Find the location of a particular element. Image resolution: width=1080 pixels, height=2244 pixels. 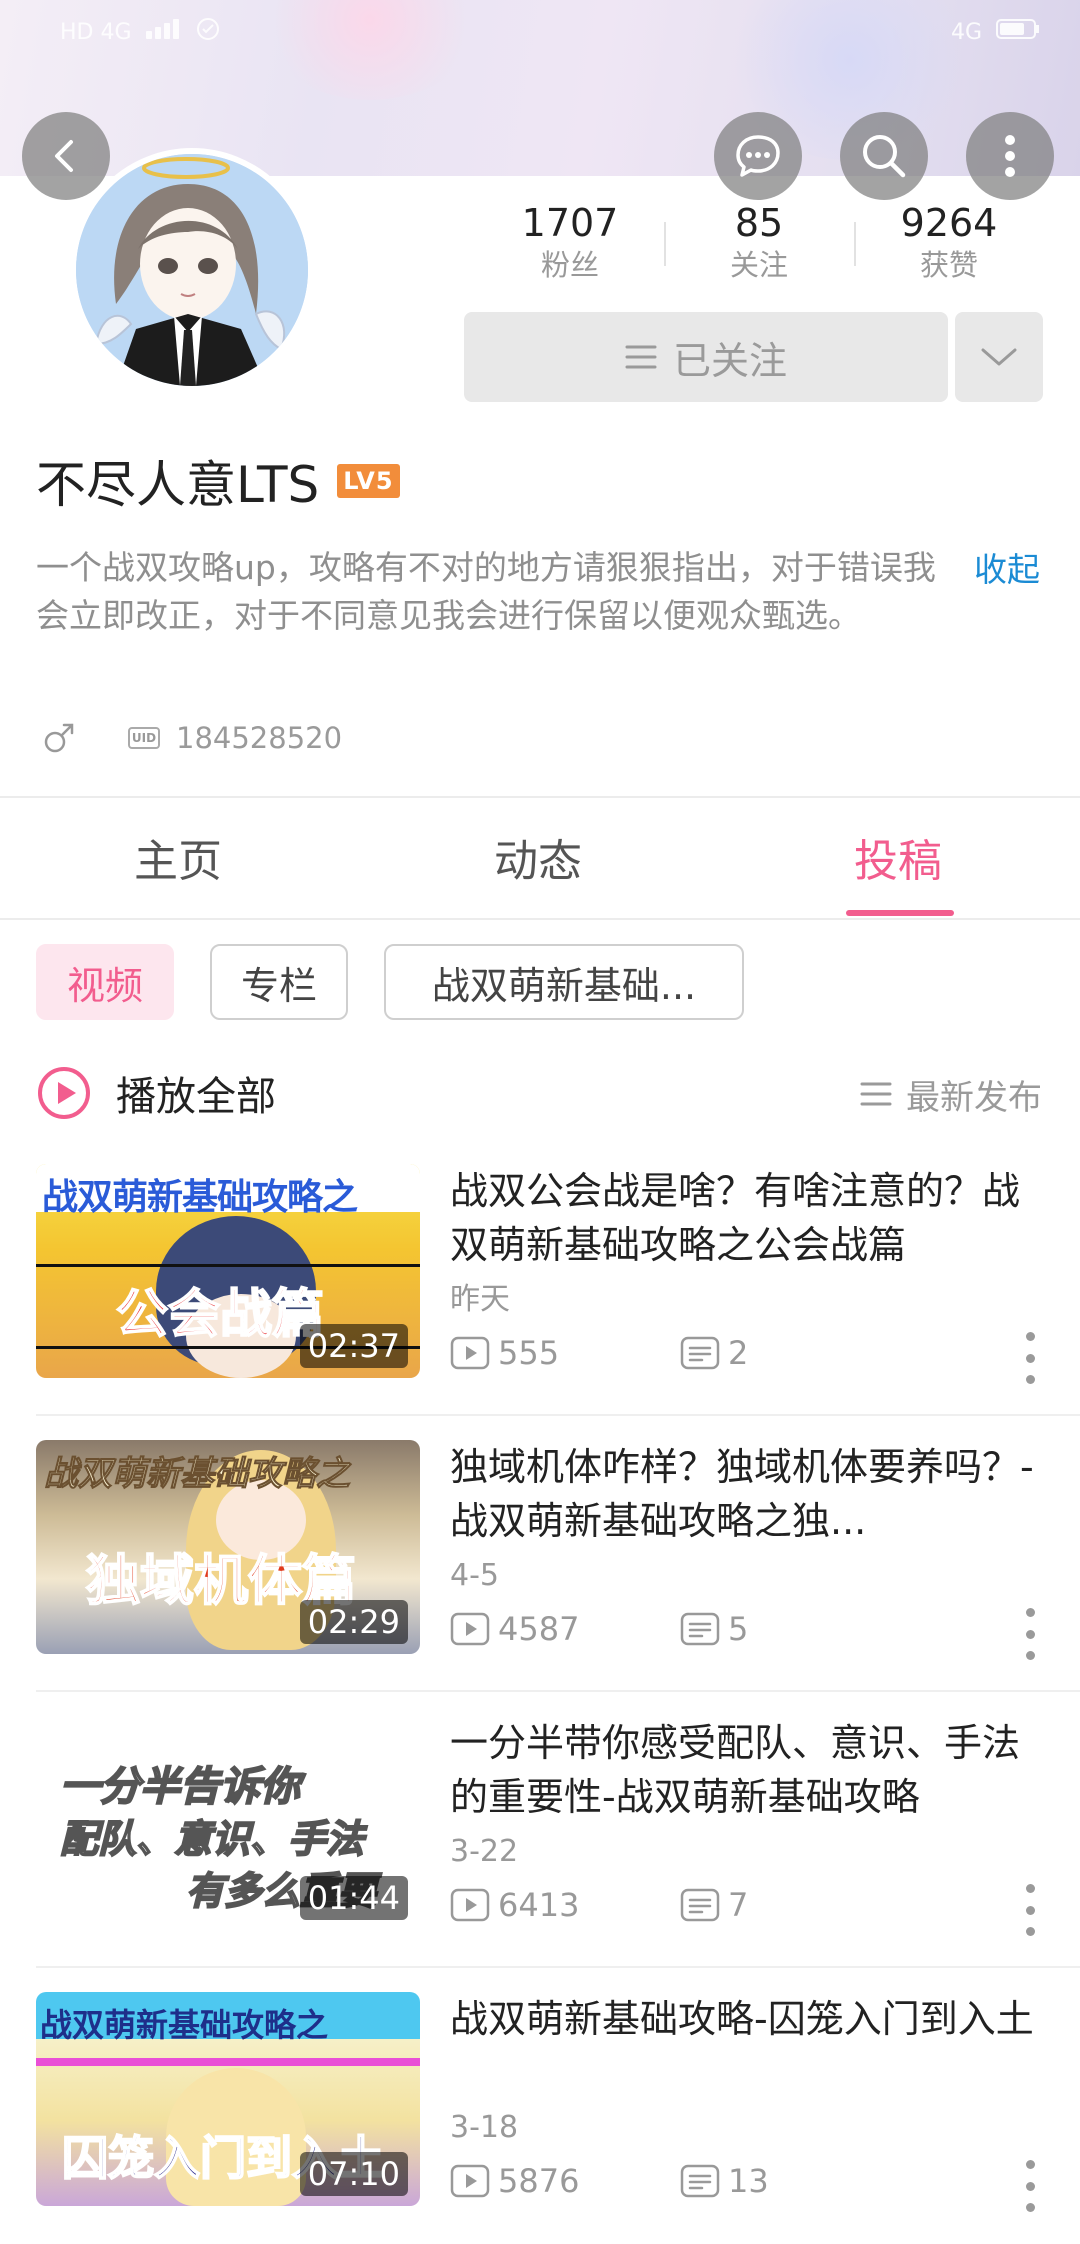

stat-following: 85 关注 is located at coordinates (759, 242).